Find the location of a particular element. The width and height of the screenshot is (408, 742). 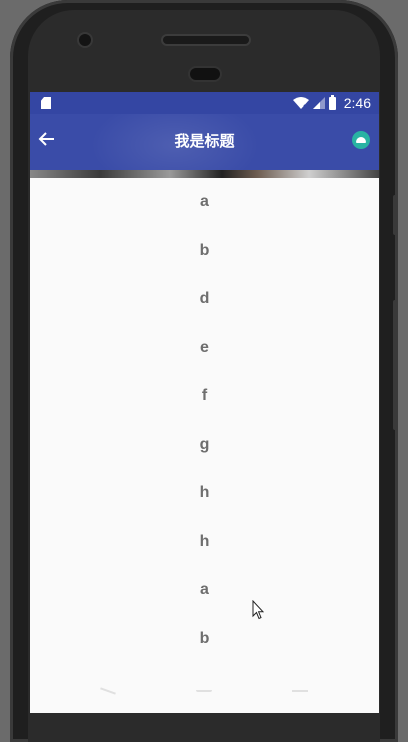

wifi-icon is located at coordinates (300, 103).